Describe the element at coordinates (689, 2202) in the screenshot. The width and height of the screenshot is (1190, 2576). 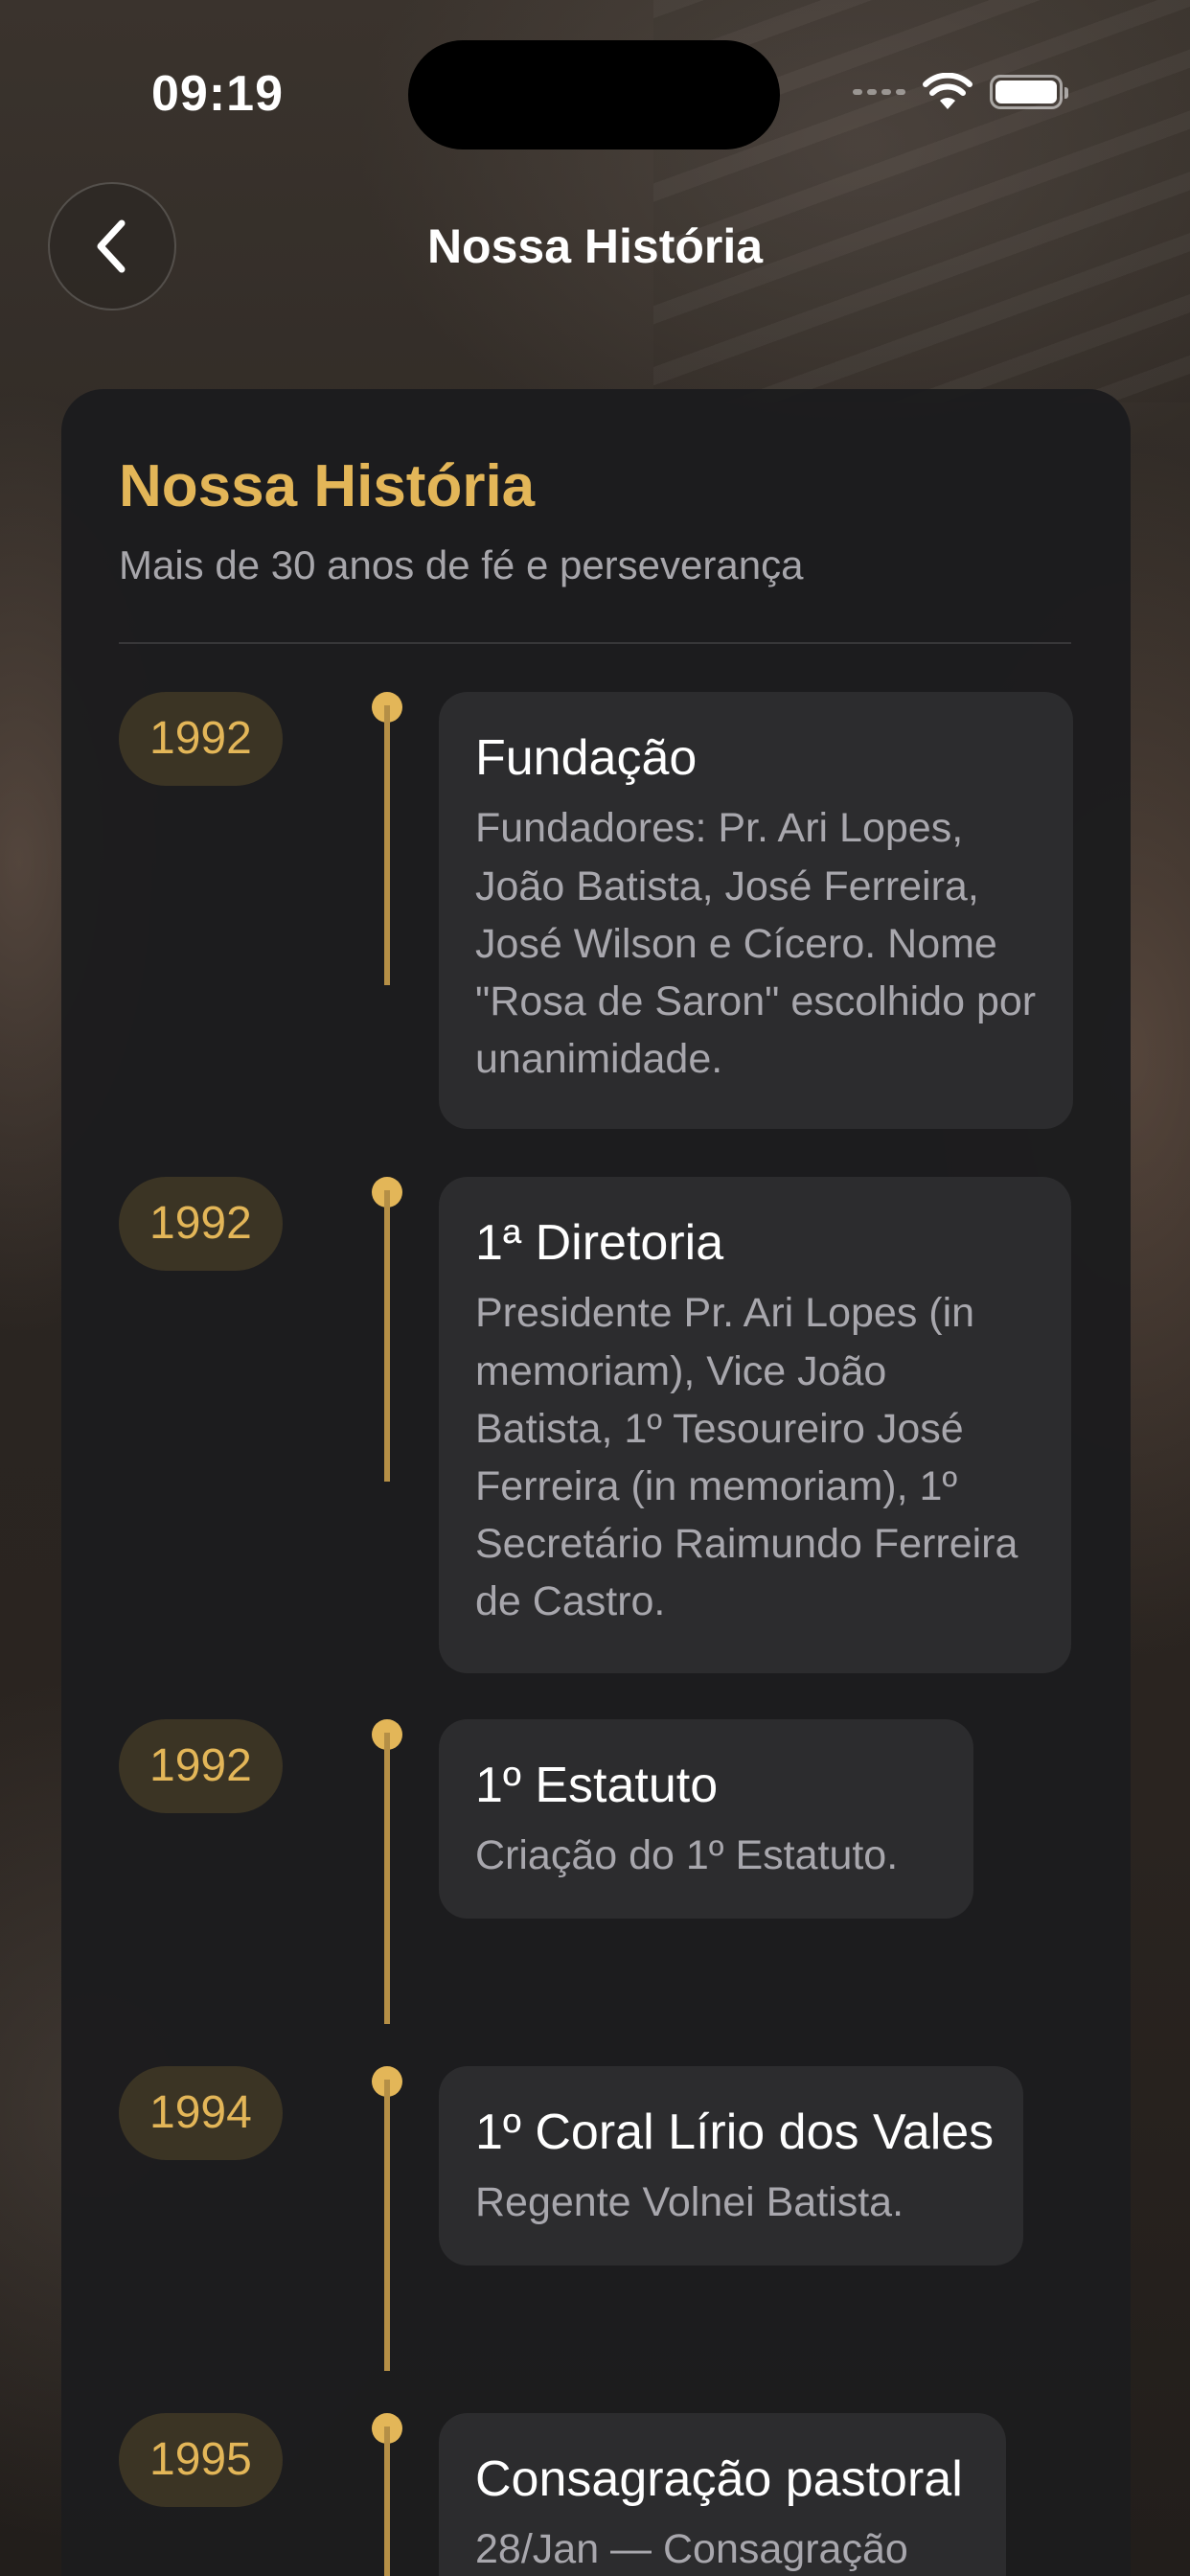
I see `event-description: Regente Volnei Batista.` at that location.